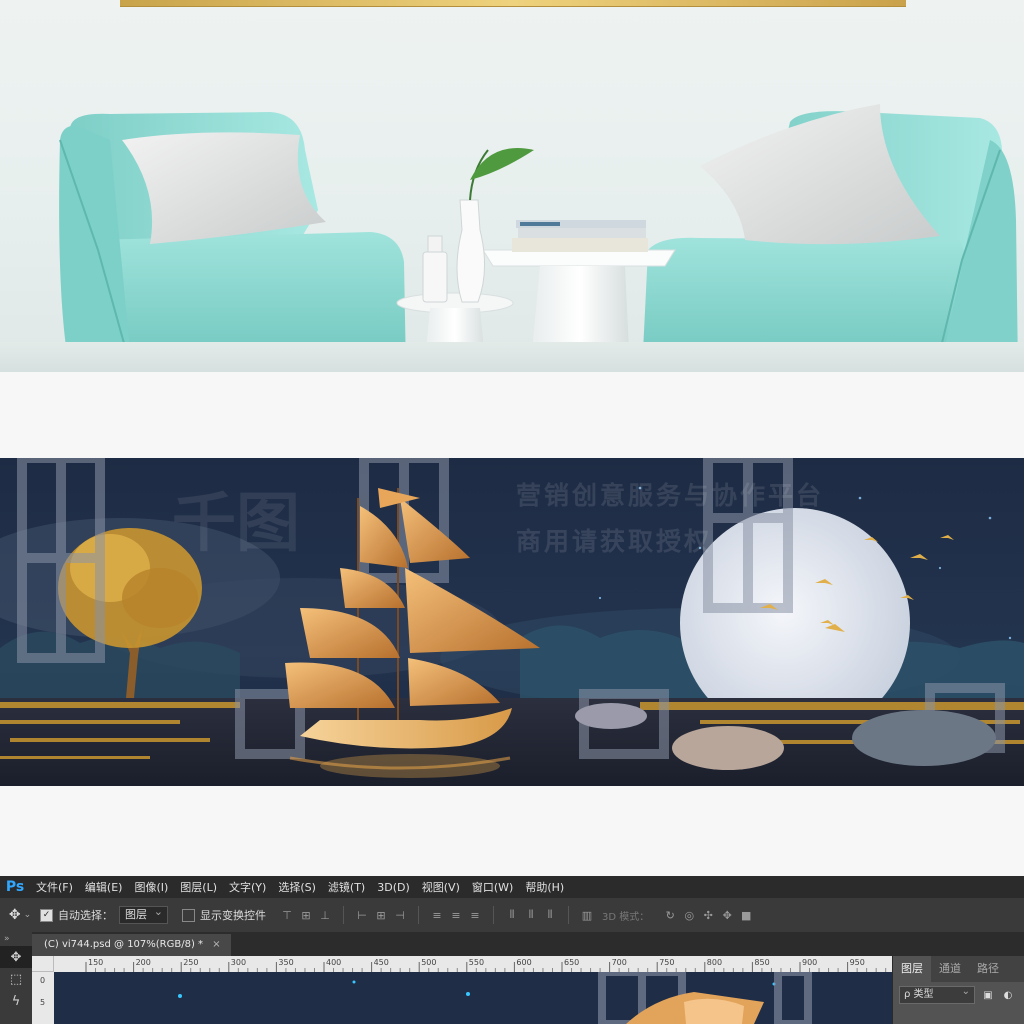 The image size is (1024, 1024). I want to click on ruler-label: 900, so click(809, 962).